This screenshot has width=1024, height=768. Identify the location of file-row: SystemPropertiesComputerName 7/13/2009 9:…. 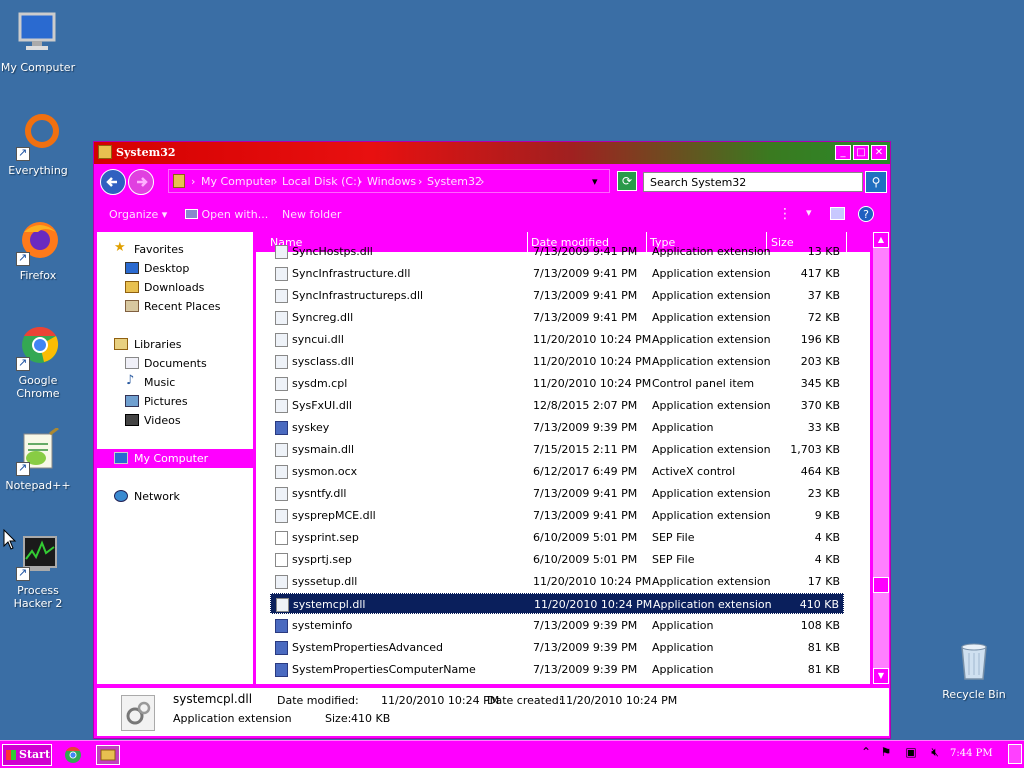
(557, 669).